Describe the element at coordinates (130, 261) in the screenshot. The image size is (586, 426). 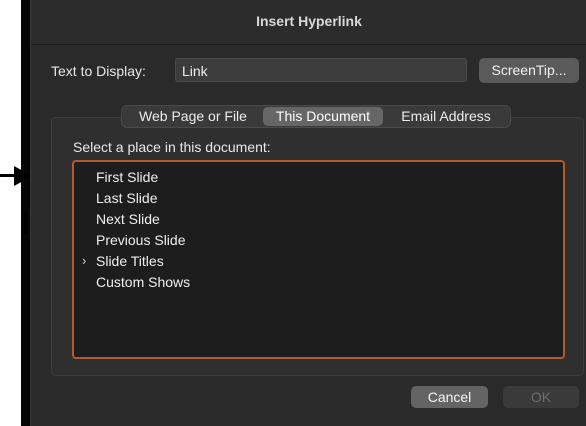
I see `list-item-slide-titles: Slide Titles` at that location.